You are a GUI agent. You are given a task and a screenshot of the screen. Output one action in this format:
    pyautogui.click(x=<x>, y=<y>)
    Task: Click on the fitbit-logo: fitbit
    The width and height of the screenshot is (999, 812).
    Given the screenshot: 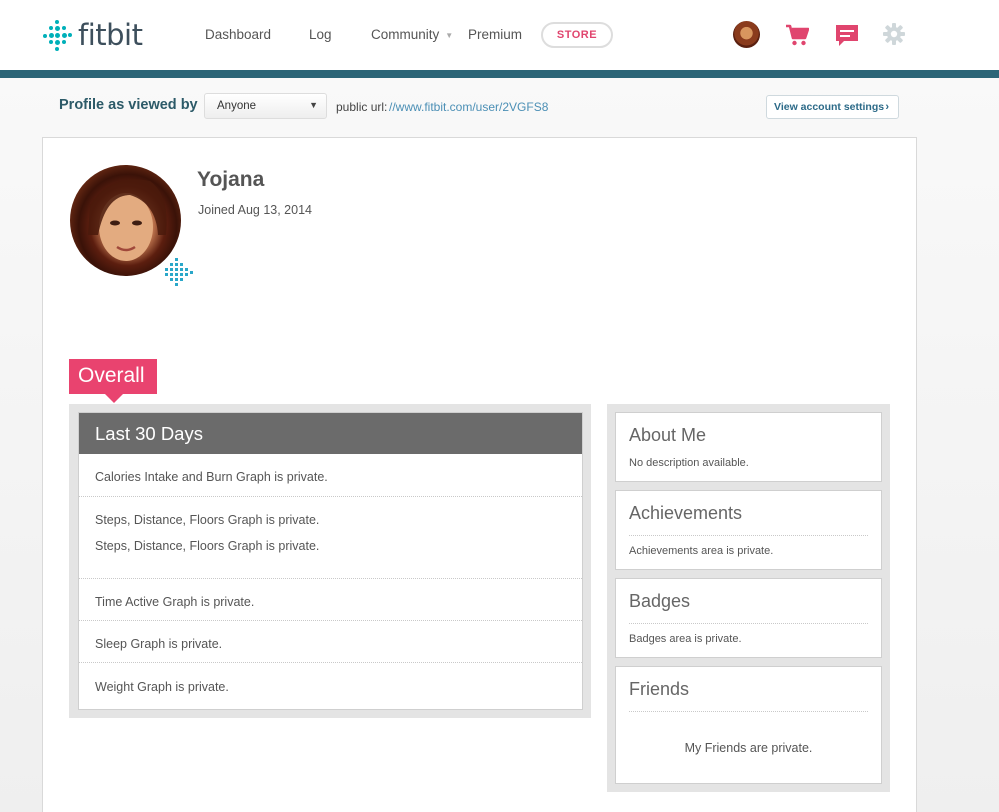 What is the action you would take?
    pyautogui.click(x=92, y=35)
    